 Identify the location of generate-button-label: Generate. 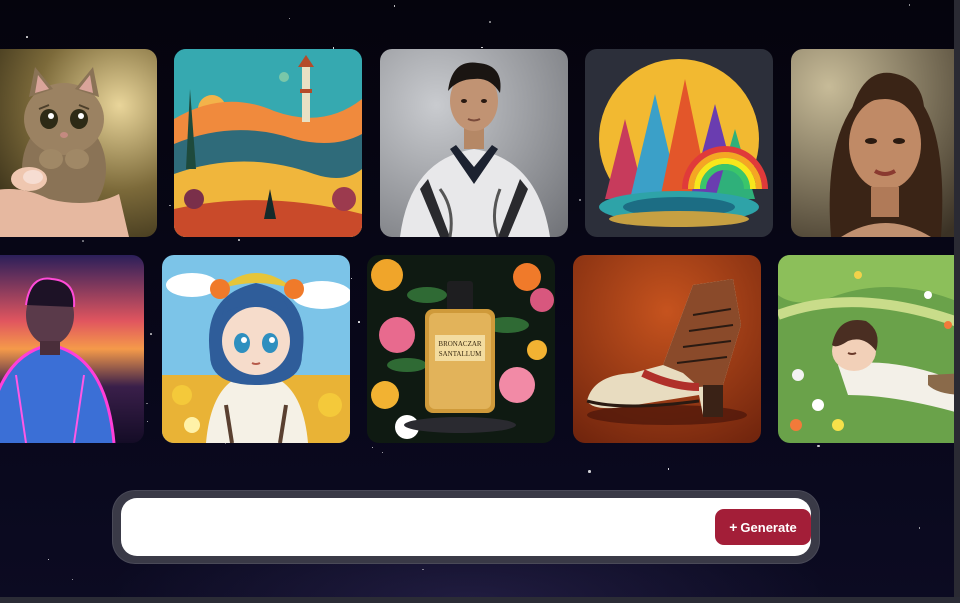
(768, 527).